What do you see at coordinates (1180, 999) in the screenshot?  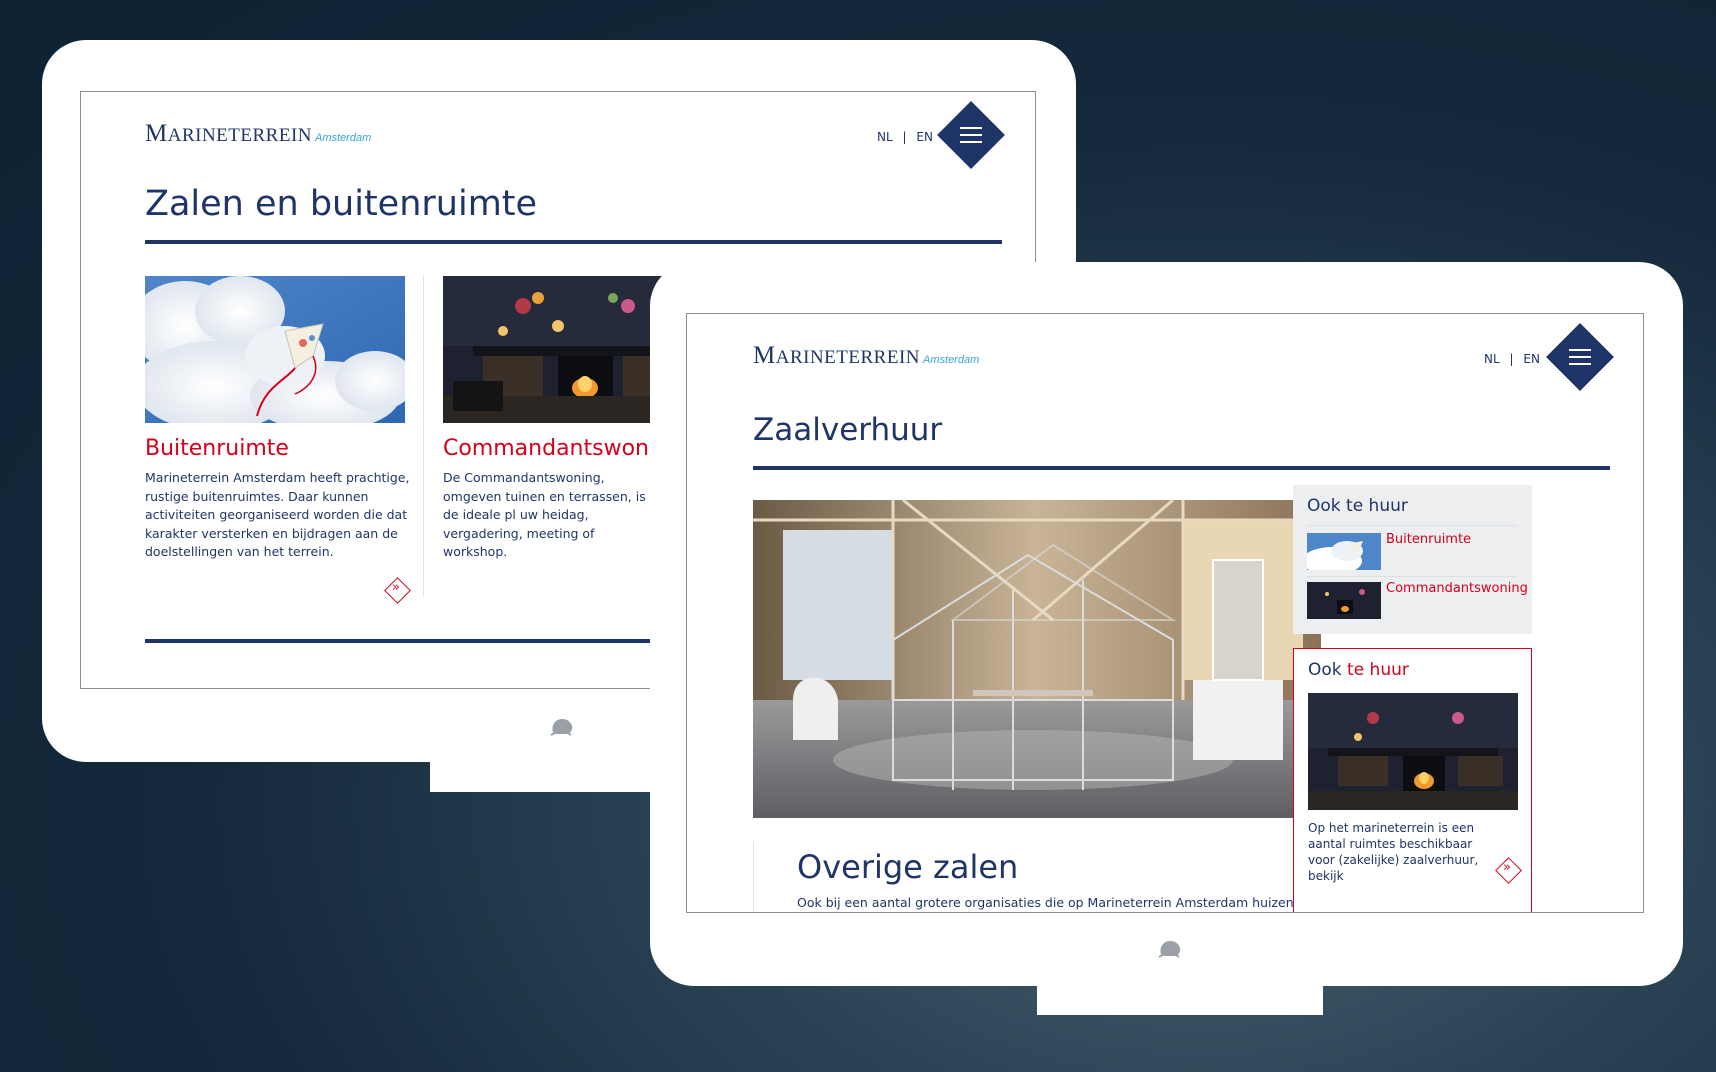 I see `front-monitor-stand` at bounding box center [1180, 999].